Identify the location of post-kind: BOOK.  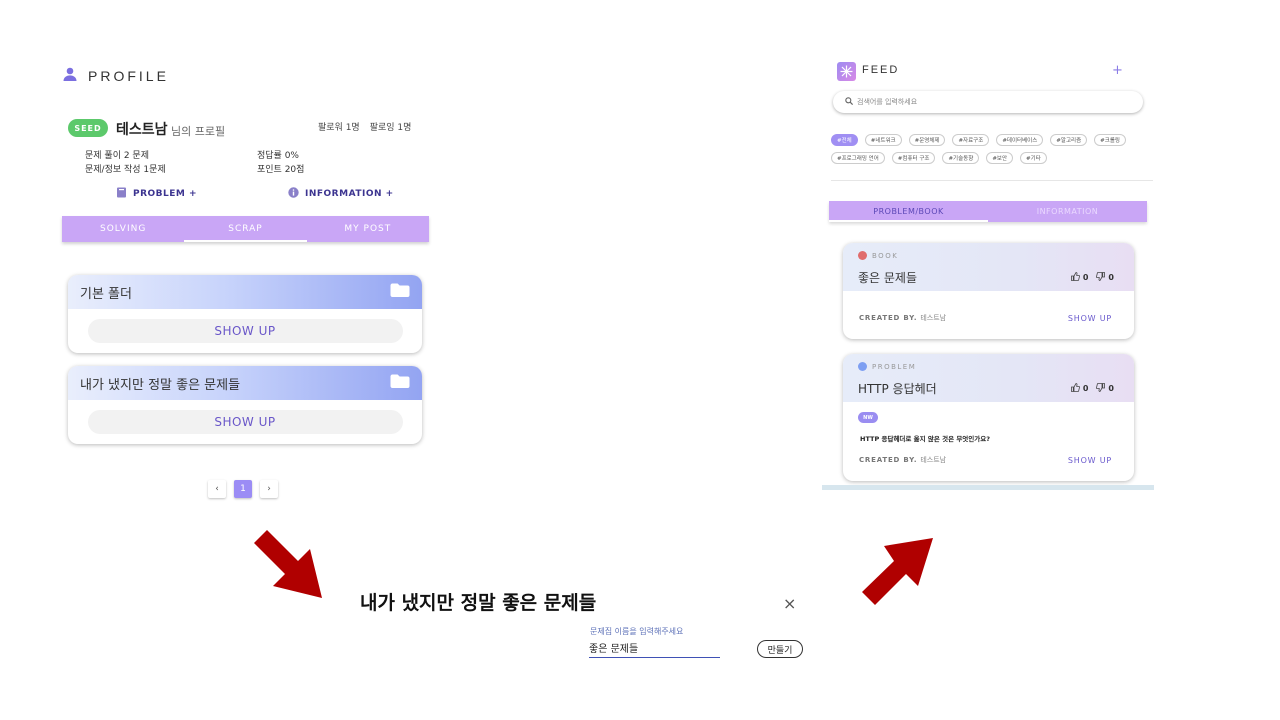
(988, 255).